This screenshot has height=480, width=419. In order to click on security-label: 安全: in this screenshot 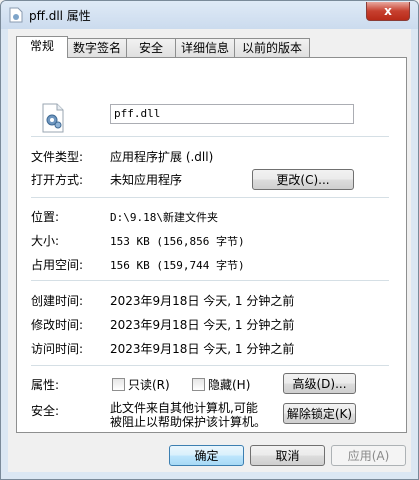, I will do `click(45, 411)`.